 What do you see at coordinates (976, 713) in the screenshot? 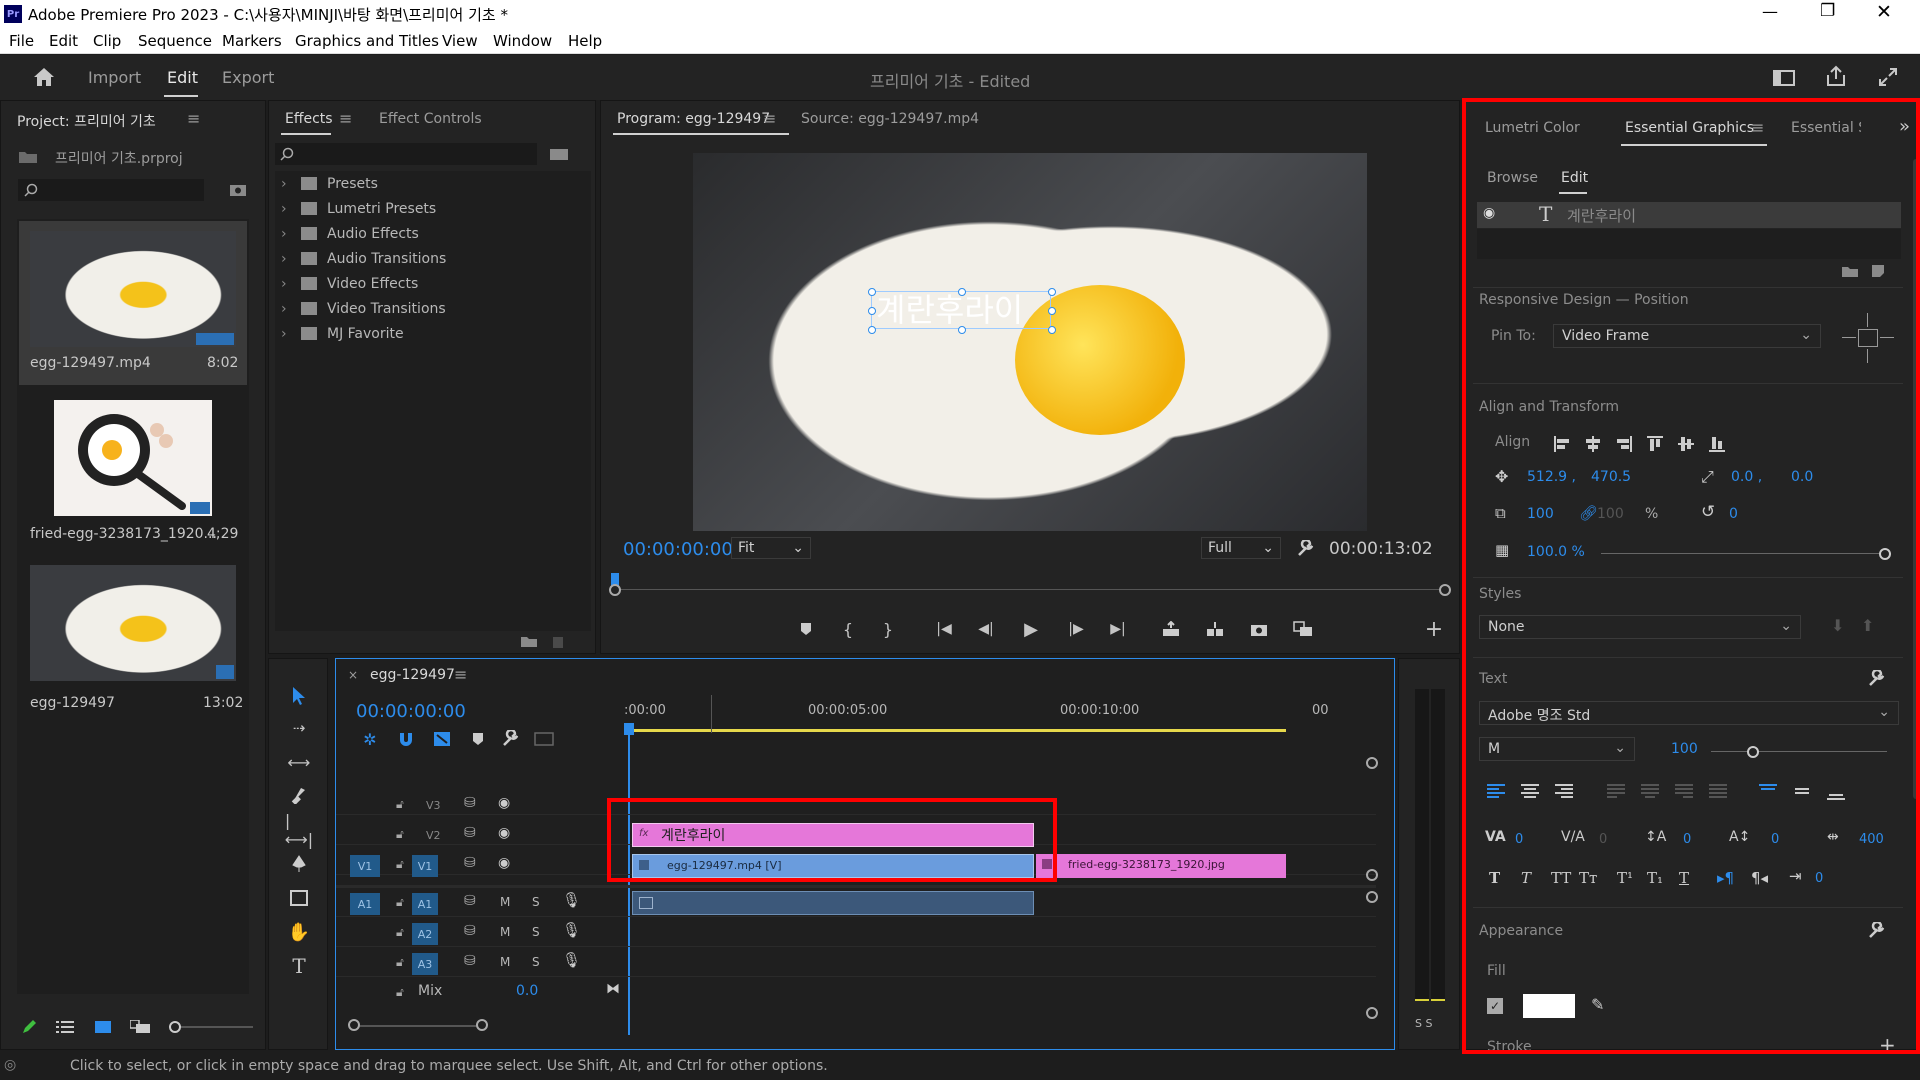
I see `time-ruler: :00:00 00:00:05:00 00:00:10:00 00` at bounding box center [976, 713].